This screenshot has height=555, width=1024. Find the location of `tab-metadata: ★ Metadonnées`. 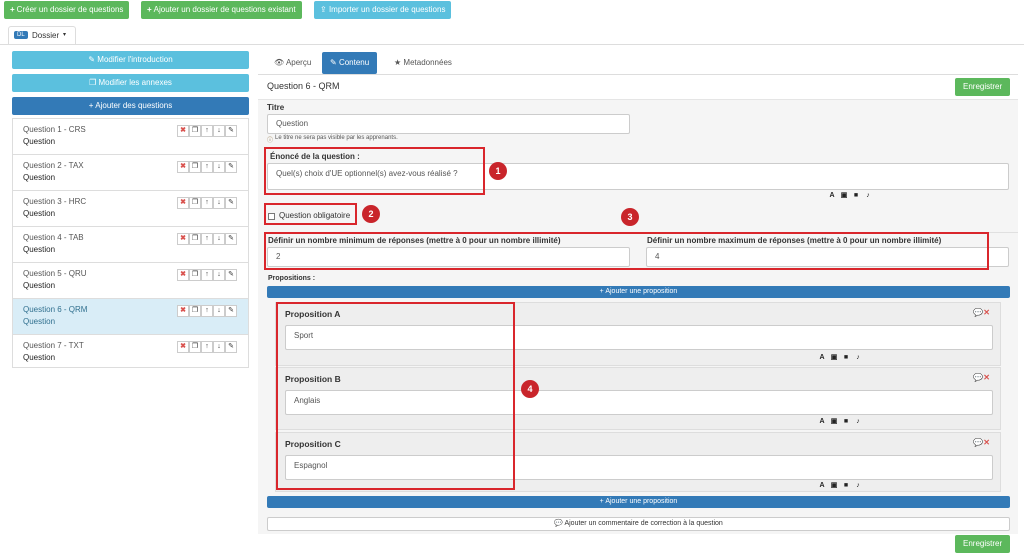

tab-metadata: ★ Metadonnées is located at coordinates (423, 63).